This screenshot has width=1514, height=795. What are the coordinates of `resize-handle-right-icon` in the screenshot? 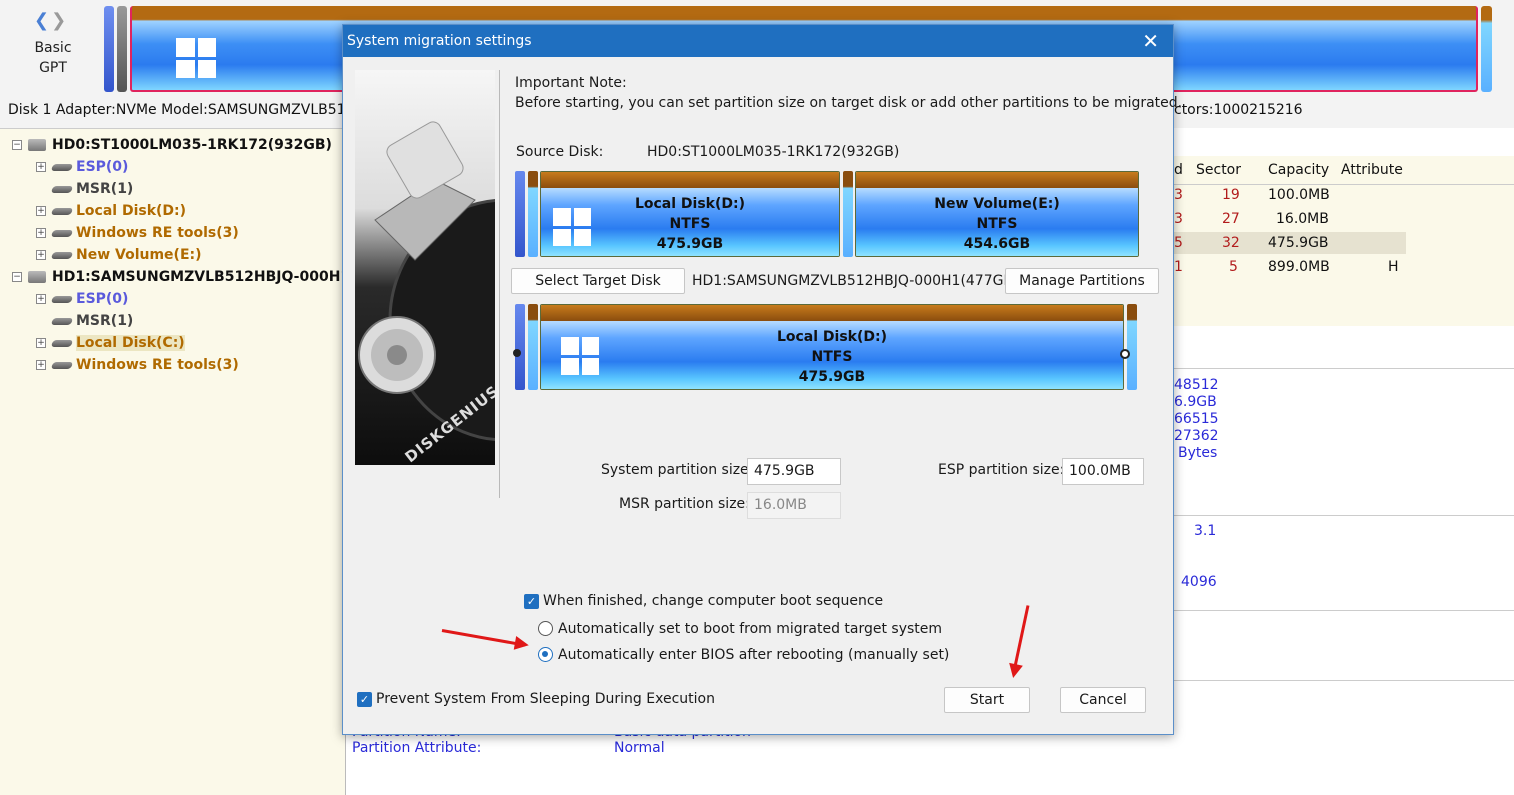 It's located at (1125, 354).